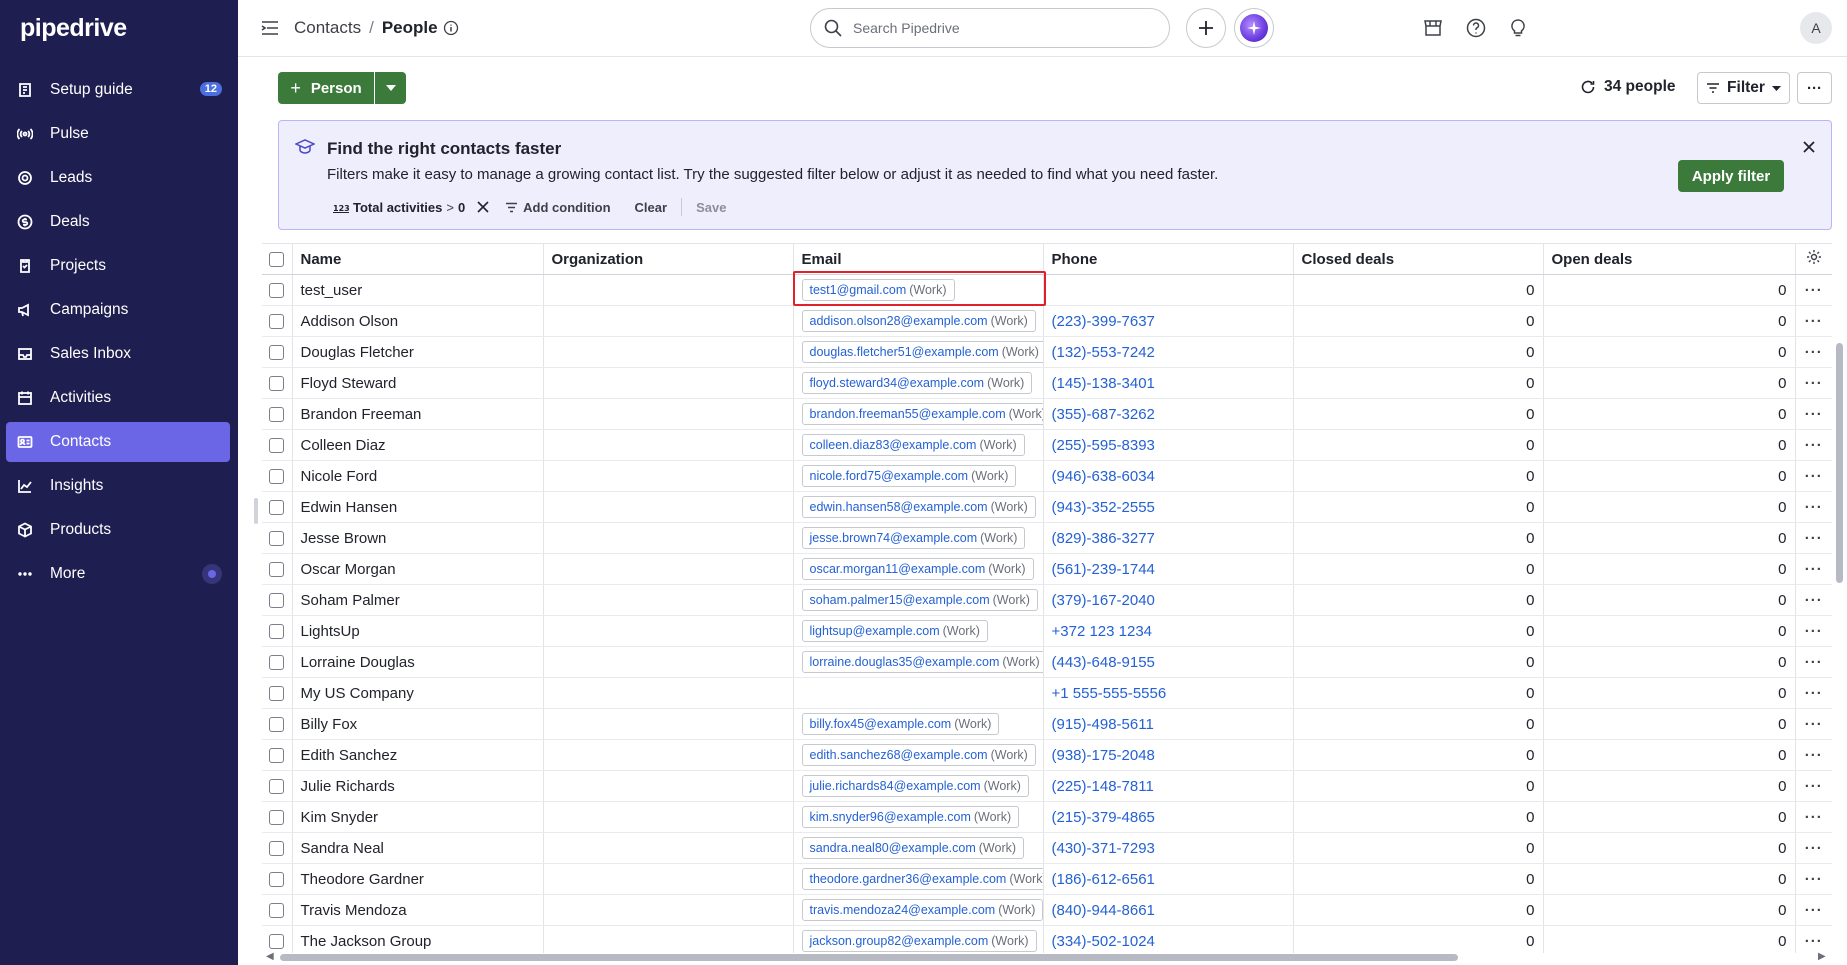  Describe the element at coordinates (908, 414) in the screenshot. I see `email-address: brandon.freeman55@example.com` at that location.